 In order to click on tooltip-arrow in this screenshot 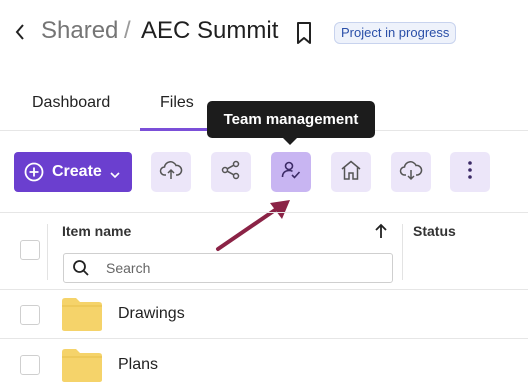, I will do `click(290, 141)`.